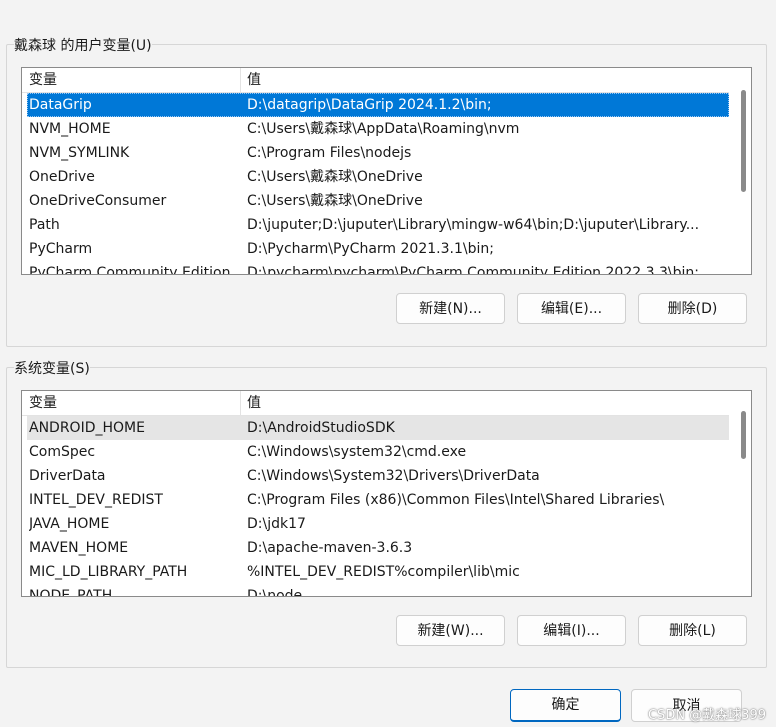 The image size is (776, 727). Describe the element at coordinates (69, 524) in the screenshot. I see `variable-name-cell: JAVA_HOME` at that location.